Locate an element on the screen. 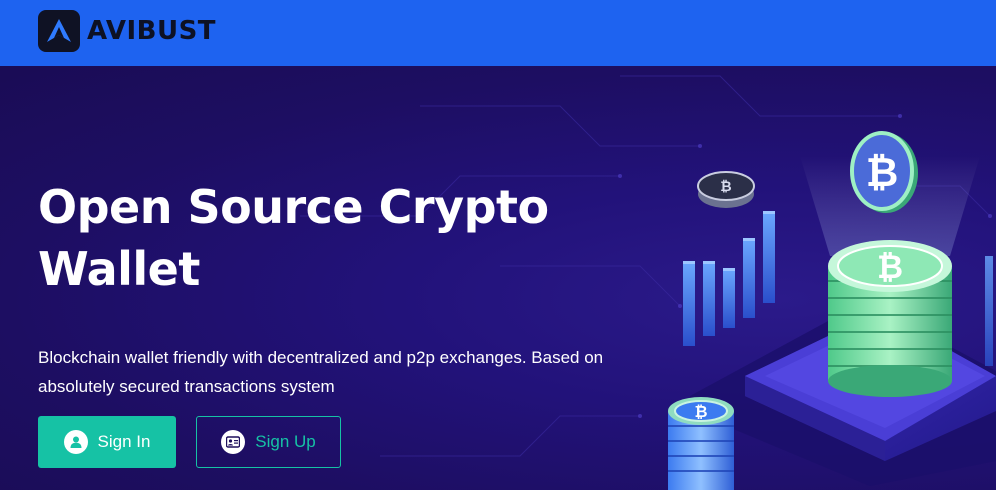 Image resolution: width=996 pixels, height=490 pixels. sign-up-button: Sign Up is located at coordinates (268, 442).